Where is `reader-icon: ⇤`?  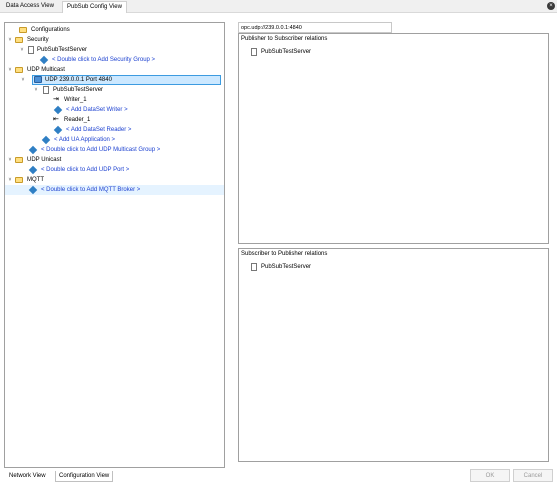 reader-icon: ⇤ is located at coordinates (56, 119).